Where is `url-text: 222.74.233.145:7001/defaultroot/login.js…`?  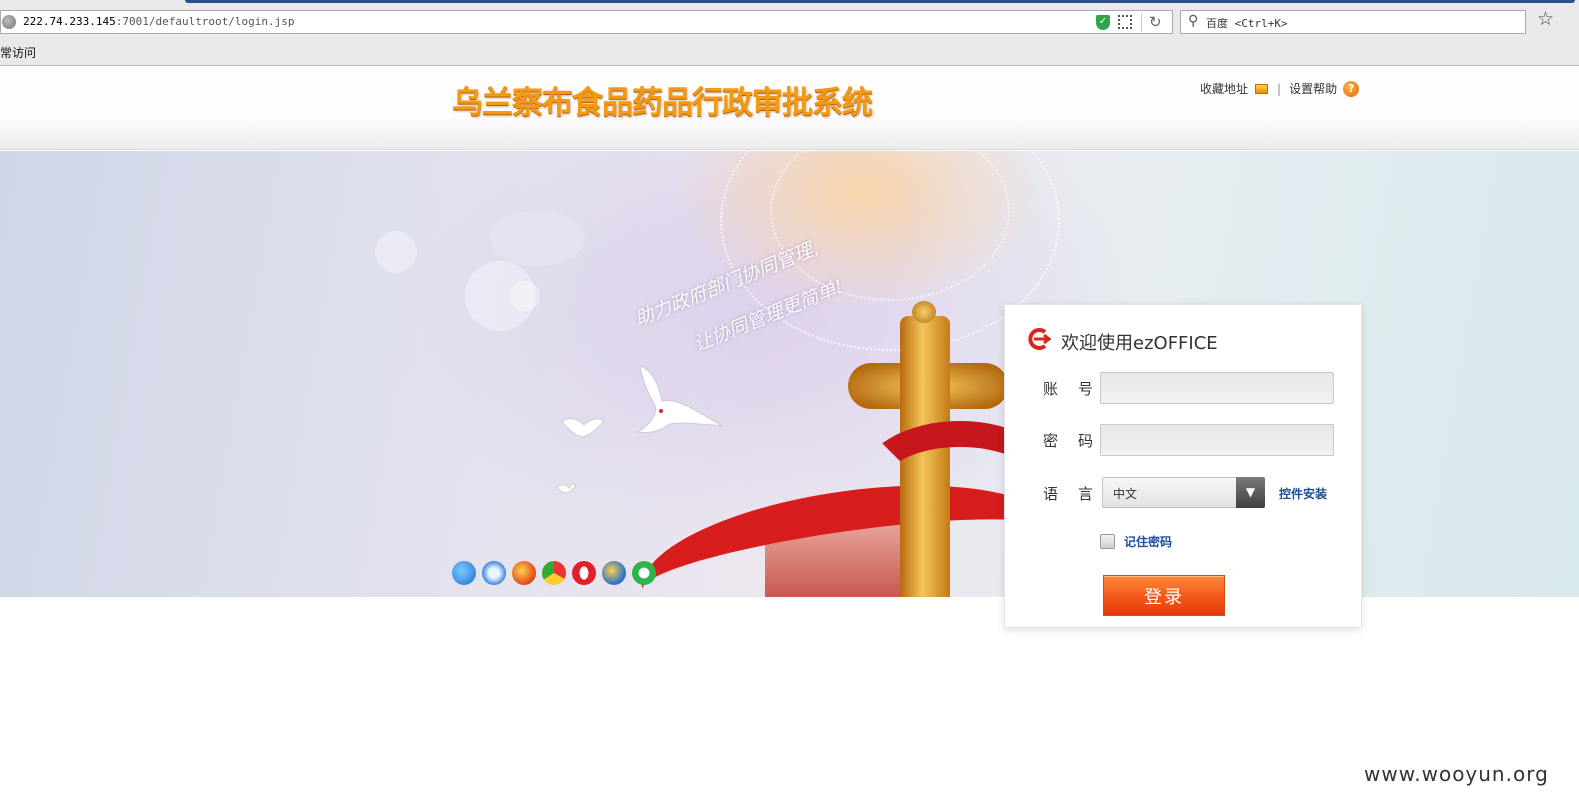 url-text: 222.74.233.145:7001/defaultroot/login.js… is located at coordinates (159, 21).